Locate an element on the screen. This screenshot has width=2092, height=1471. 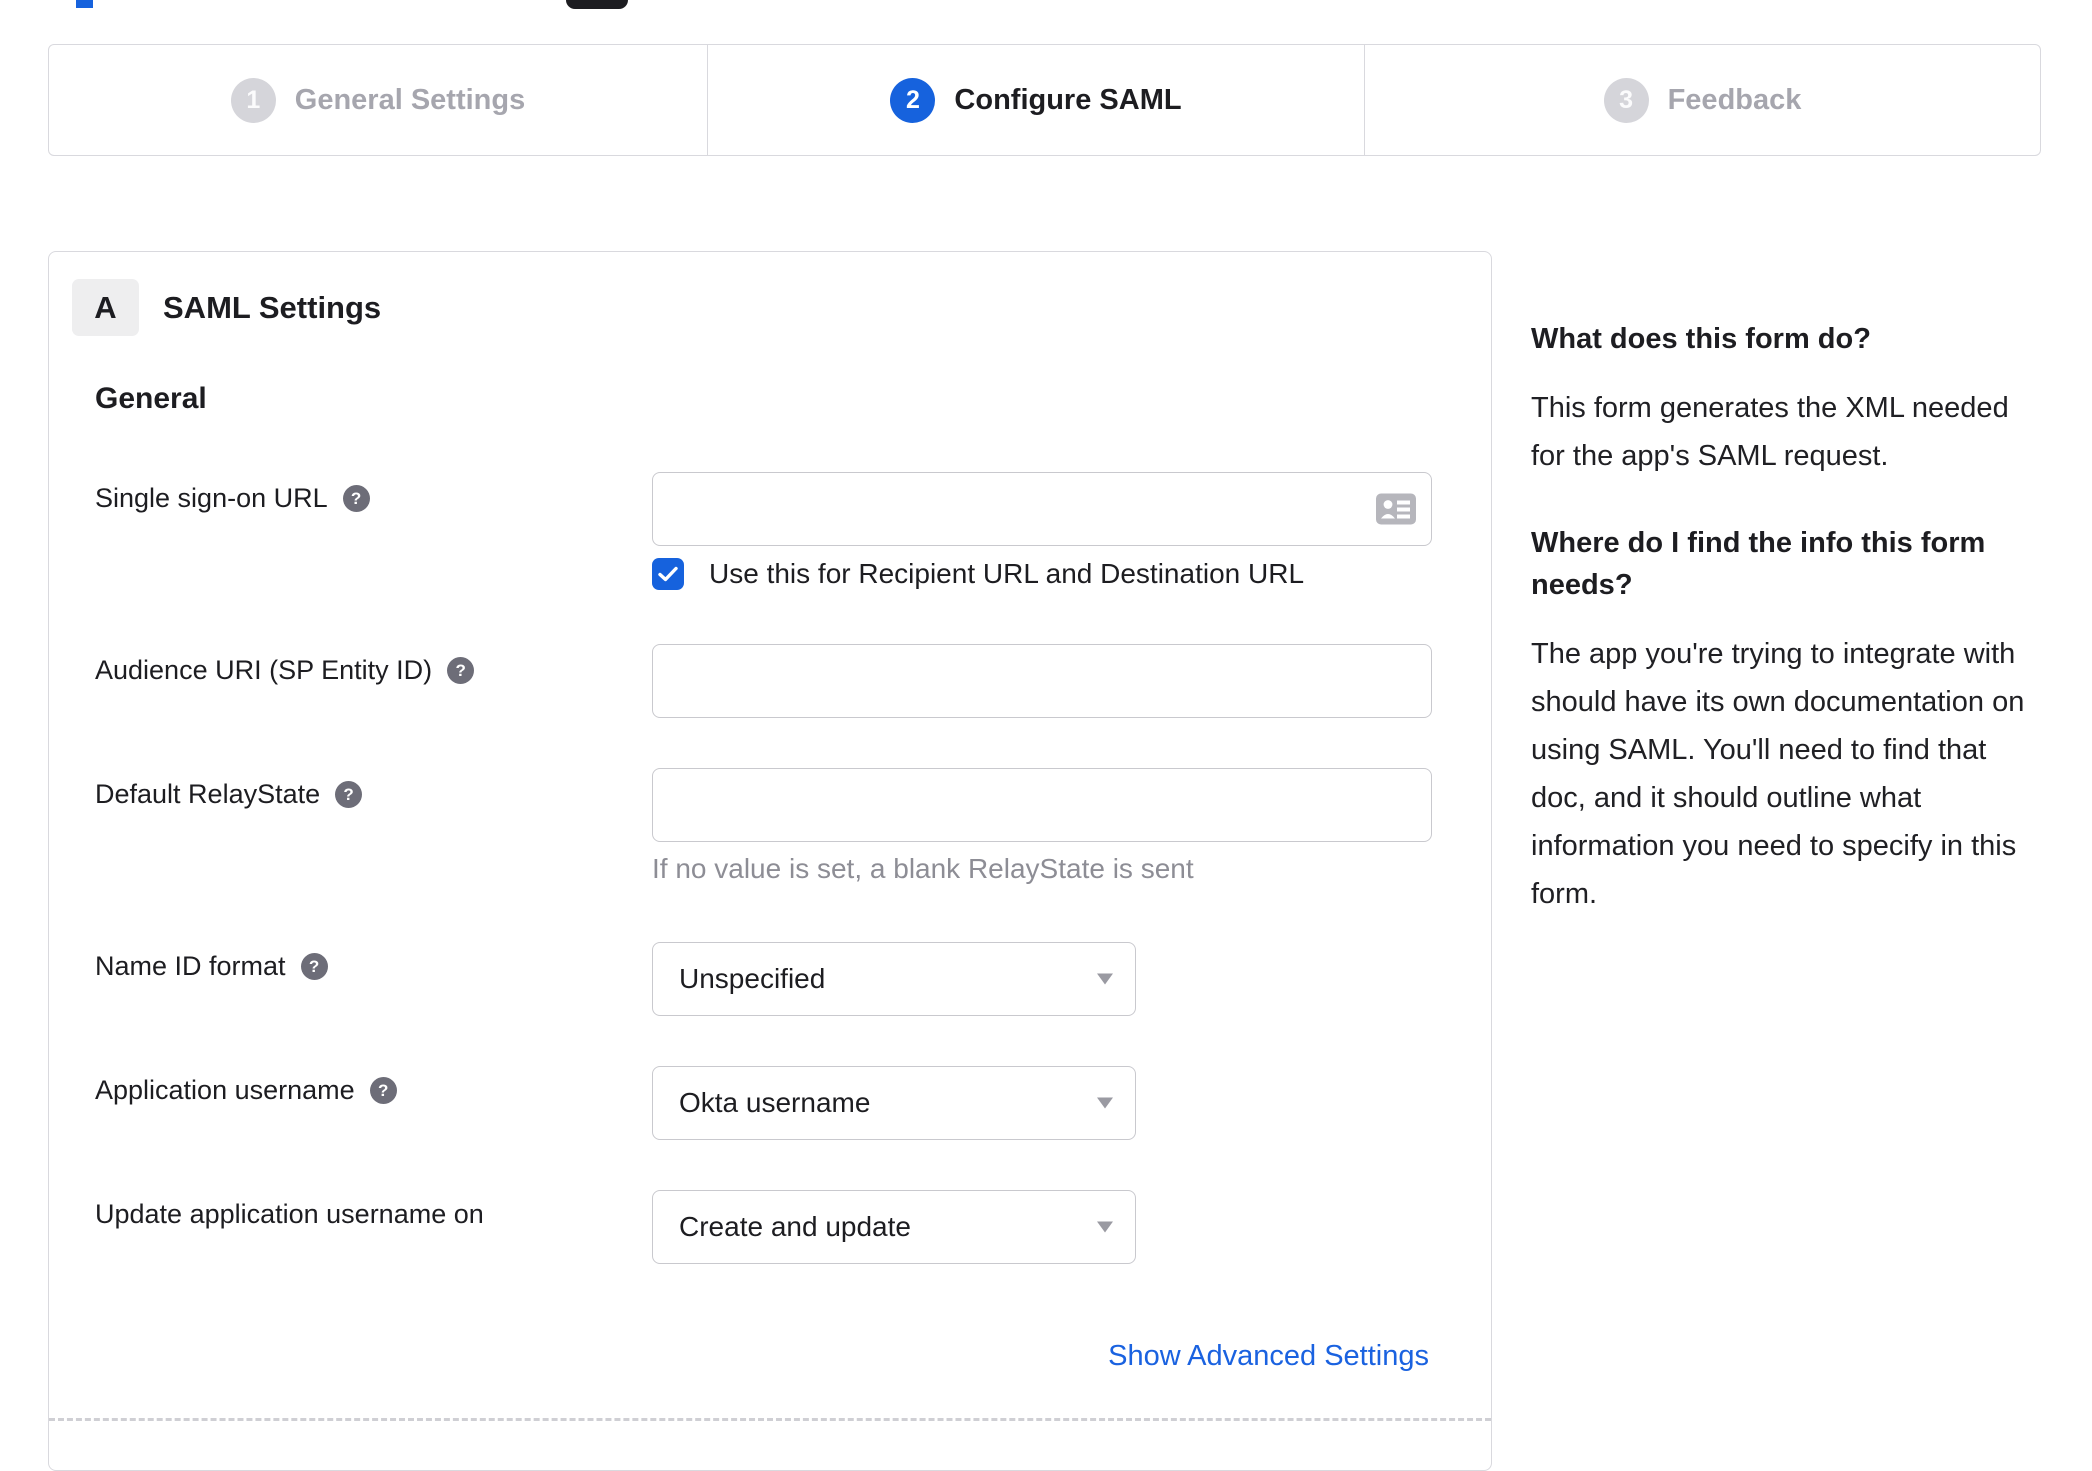
application-username-label-text: Application username is located at coordinates (225, 1090).